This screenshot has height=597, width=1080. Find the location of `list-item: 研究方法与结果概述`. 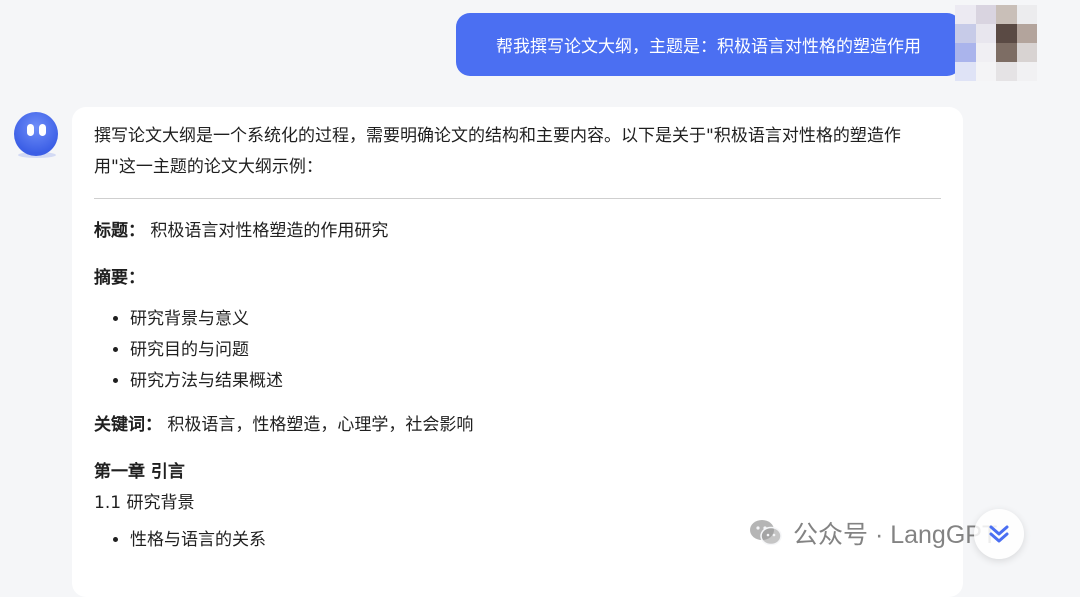

list-item: 研究方法与结果概述 is located at coordinates (535, 381).